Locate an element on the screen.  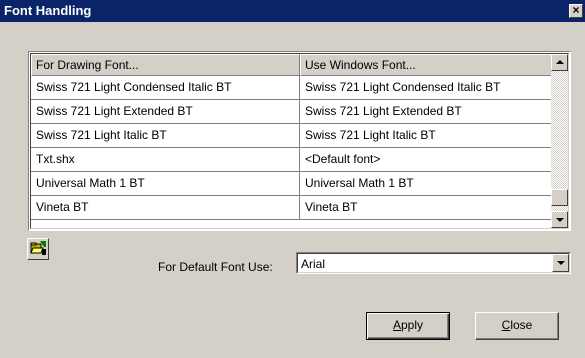
drawing-font-cell: Universal Math 1 BT is located at coordinates (165, 184).